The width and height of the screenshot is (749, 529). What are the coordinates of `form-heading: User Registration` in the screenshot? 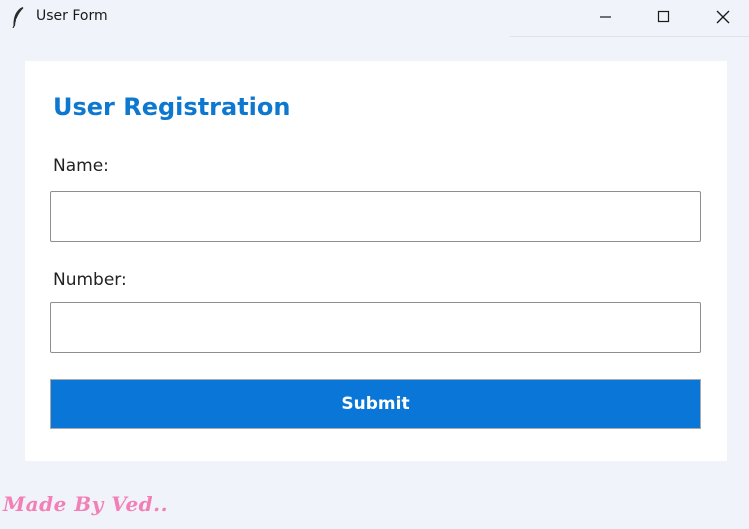 It's located at (172, 107).